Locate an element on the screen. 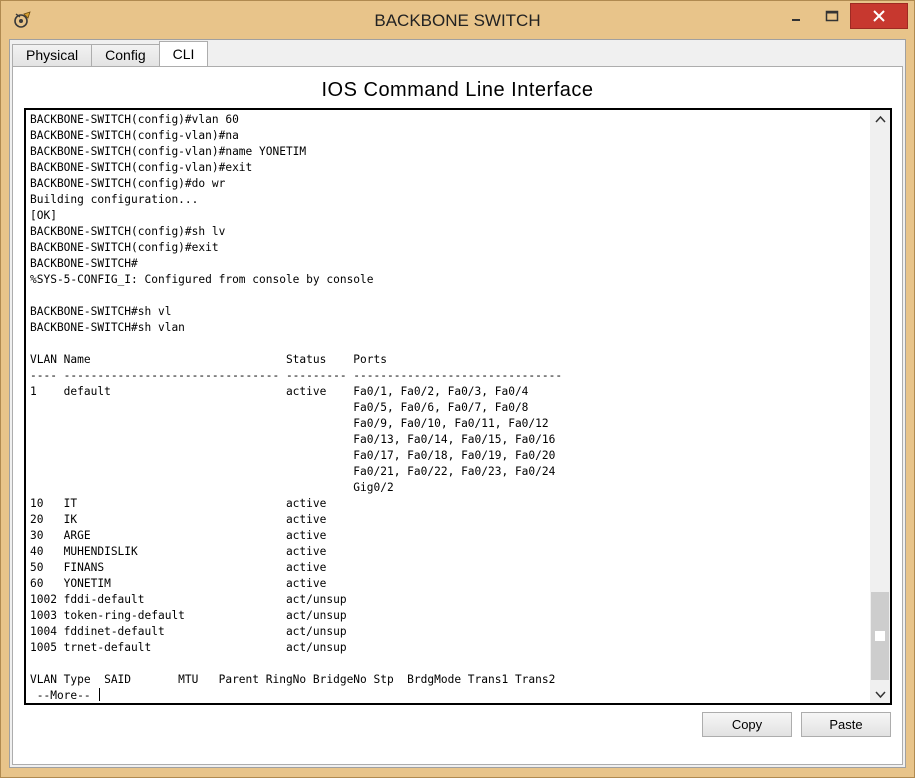  scroll-down-button is located at coordinates (880, 694).